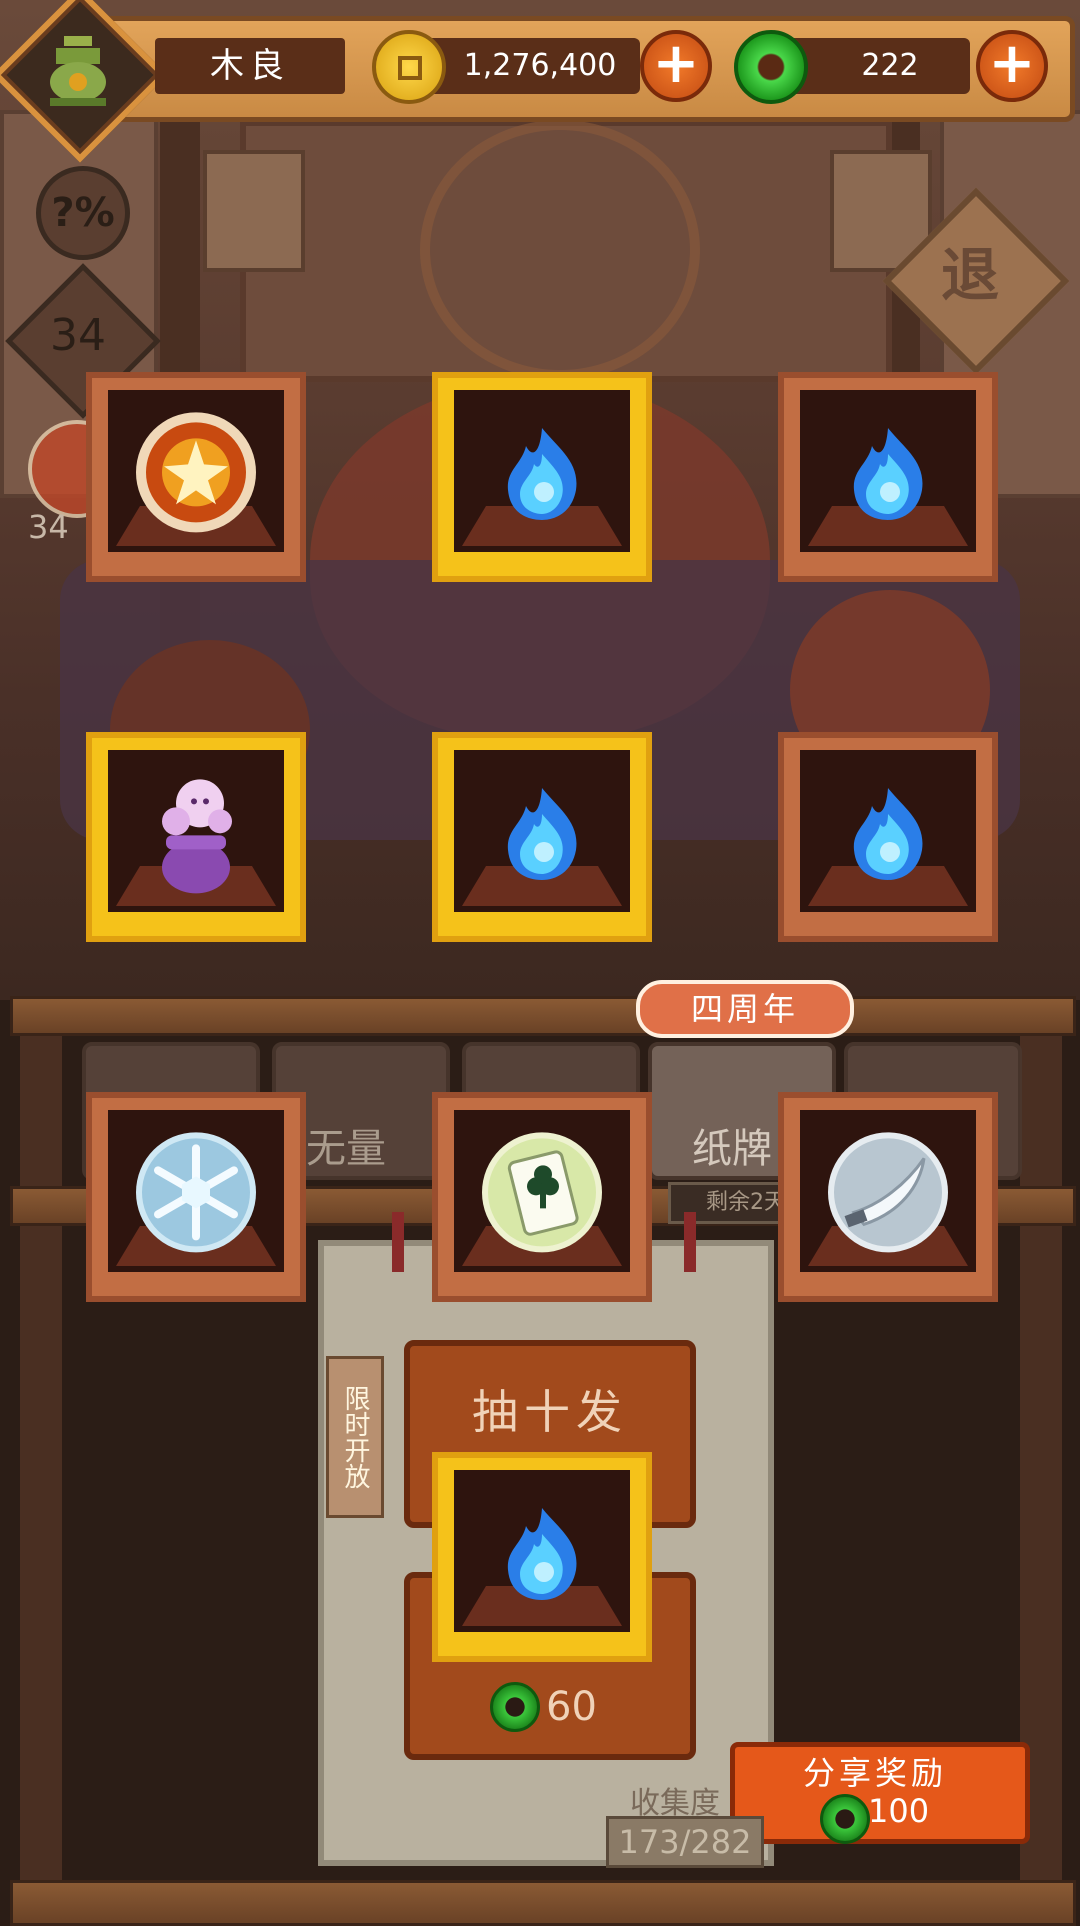 The height and width of the screenshot is (1926, 1080). What do you see at coordinates (398, 1242) in the screenshot?
I see `hanging-cord-left` at bounding box center [398, 1242].